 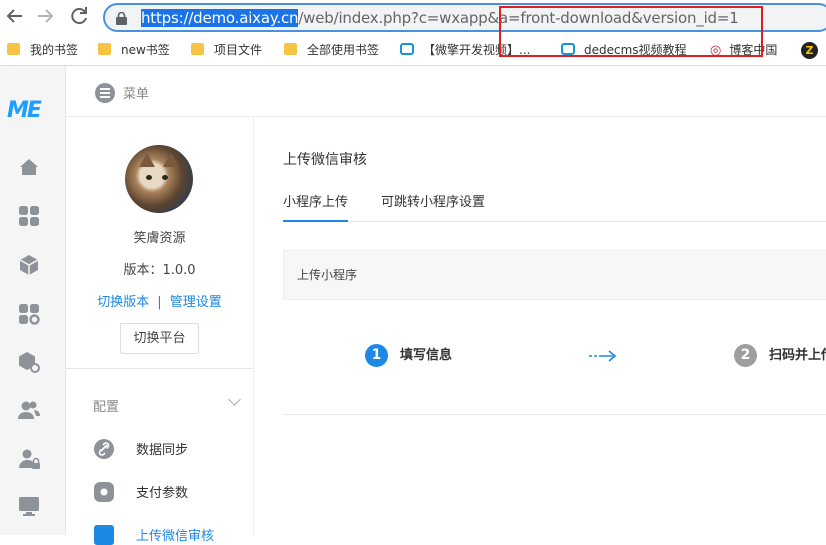 I want to click on bookmark-label: 我的书签, so click(x=54, y=50).